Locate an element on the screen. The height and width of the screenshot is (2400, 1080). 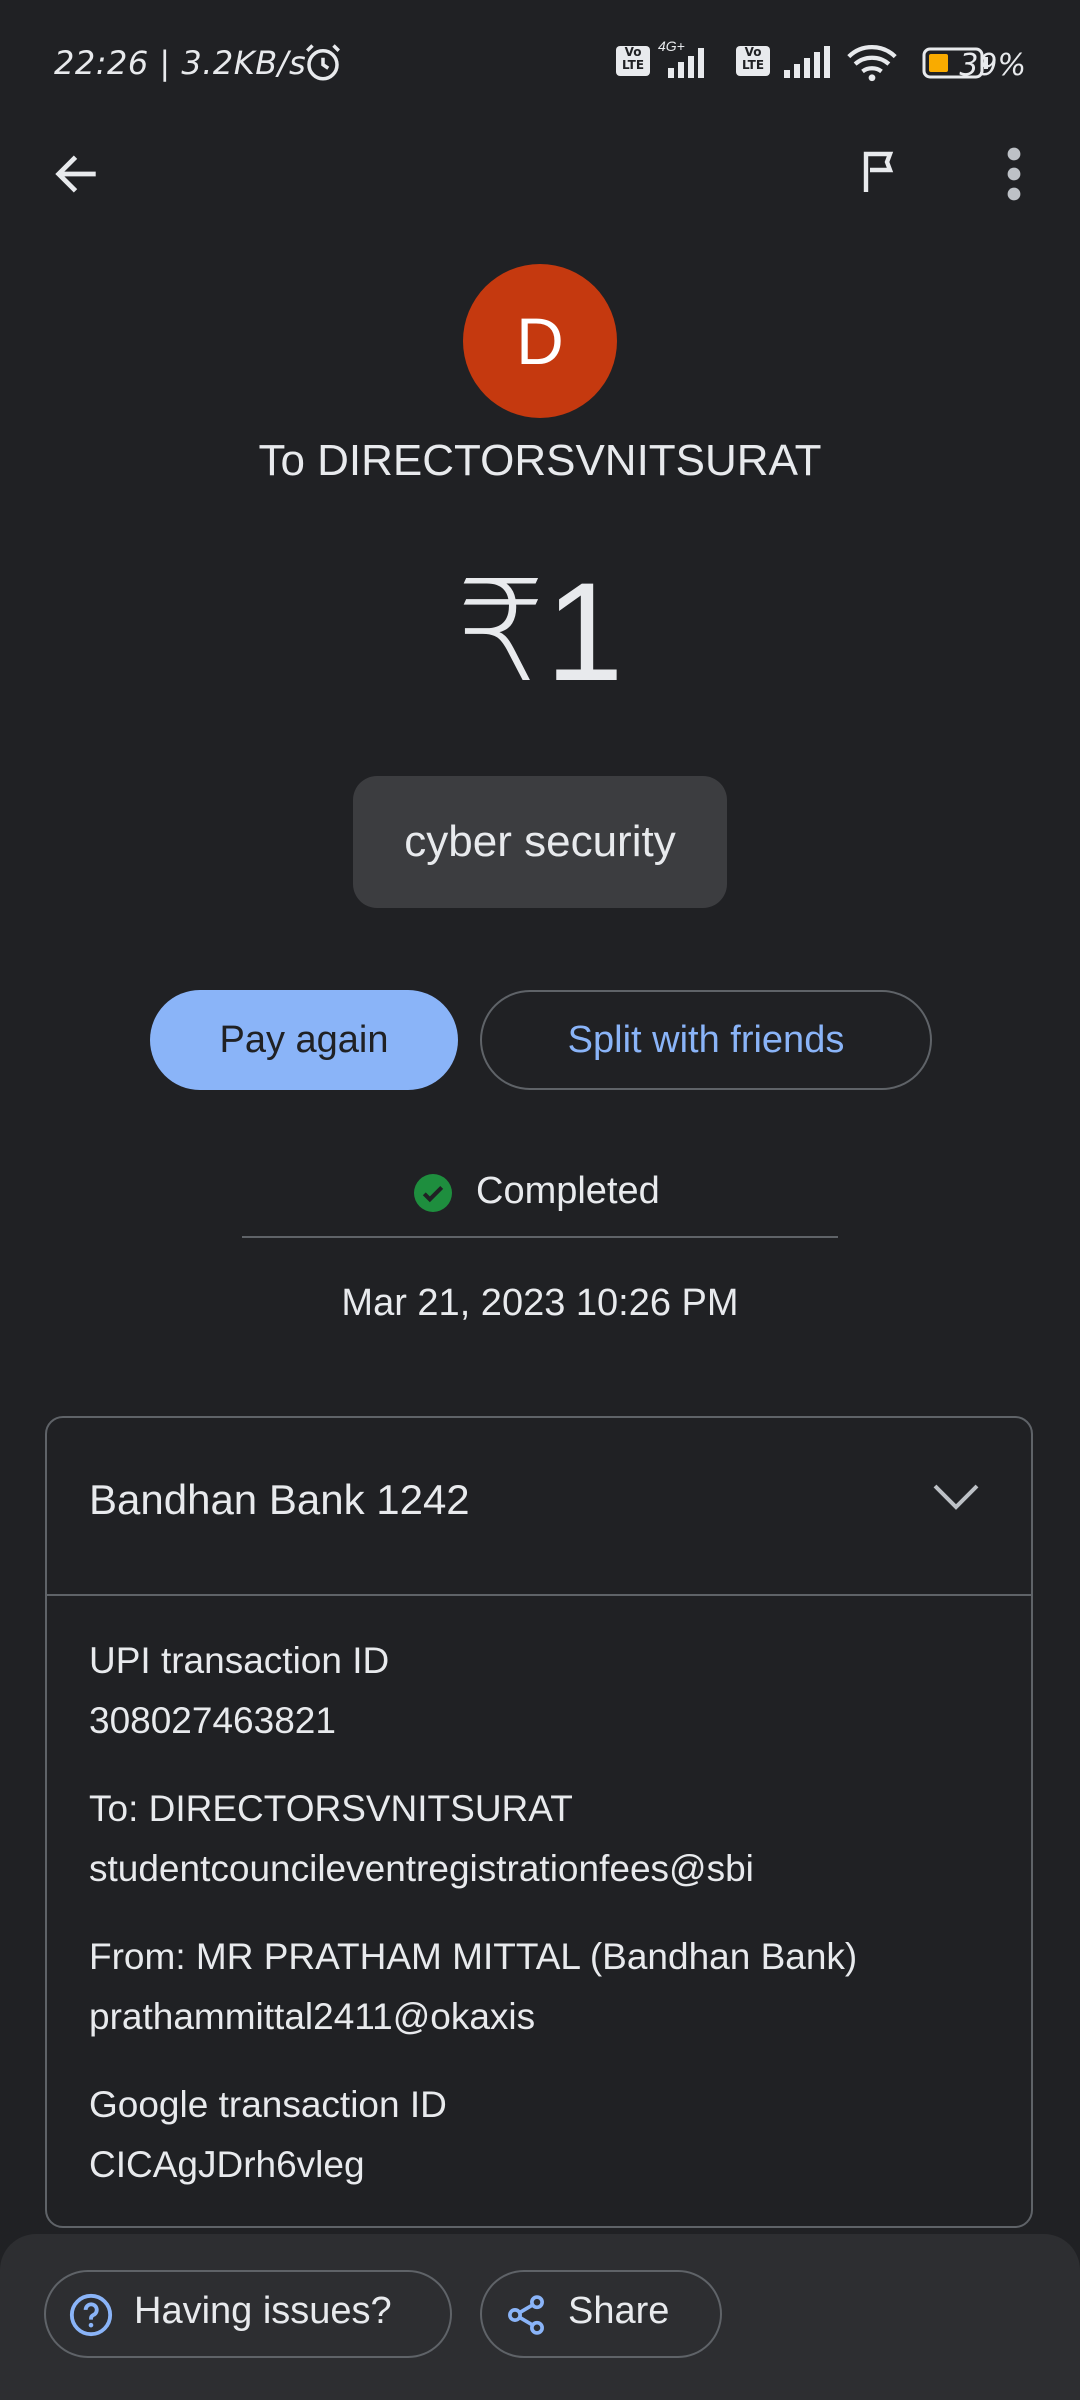
split-with-friends-button: Split with friends is located at coordinates (706, 1040).